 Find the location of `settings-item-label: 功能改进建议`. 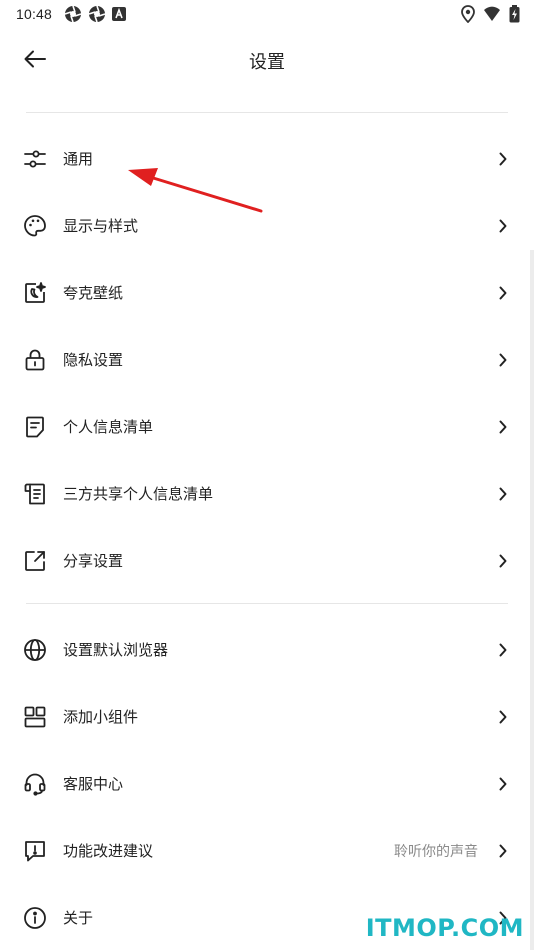

settings-item-label: 功能改进建议 is located at coordinates (108, 851).